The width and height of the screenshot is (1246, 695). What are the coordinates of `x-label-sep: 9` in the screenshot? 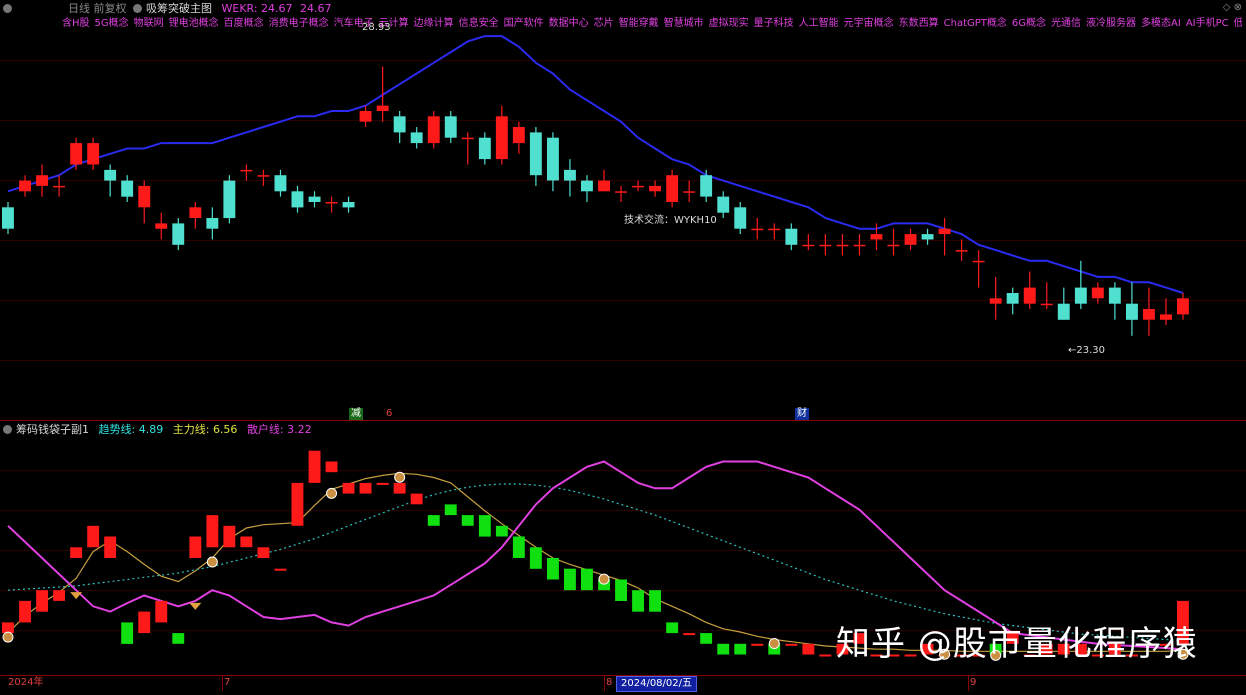 It's located at (973, 682).